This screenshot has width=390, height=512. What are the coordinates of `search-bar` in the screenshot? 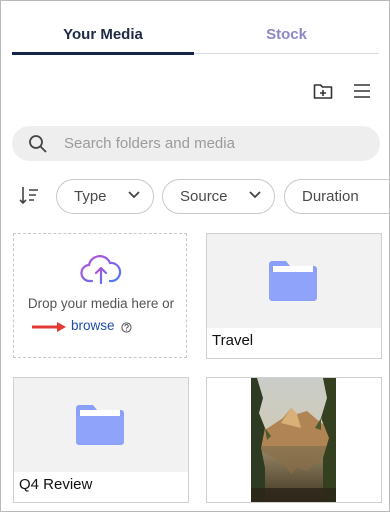 It's located at (196, 143).